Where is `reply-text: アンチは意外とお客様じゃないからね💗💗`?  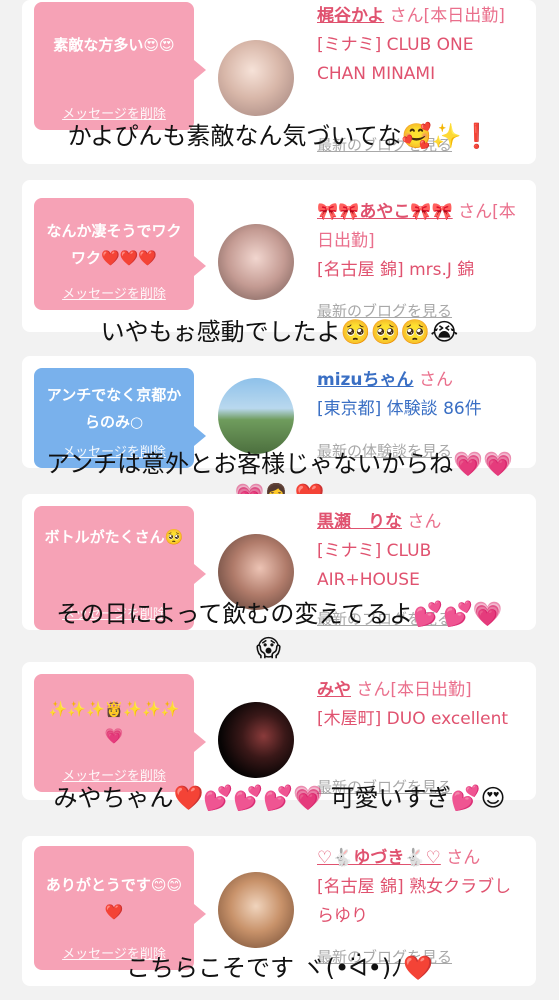 reply-text: アンチは意外とお客様じゃないからね💗💗 is located at coordinates (279, 464).